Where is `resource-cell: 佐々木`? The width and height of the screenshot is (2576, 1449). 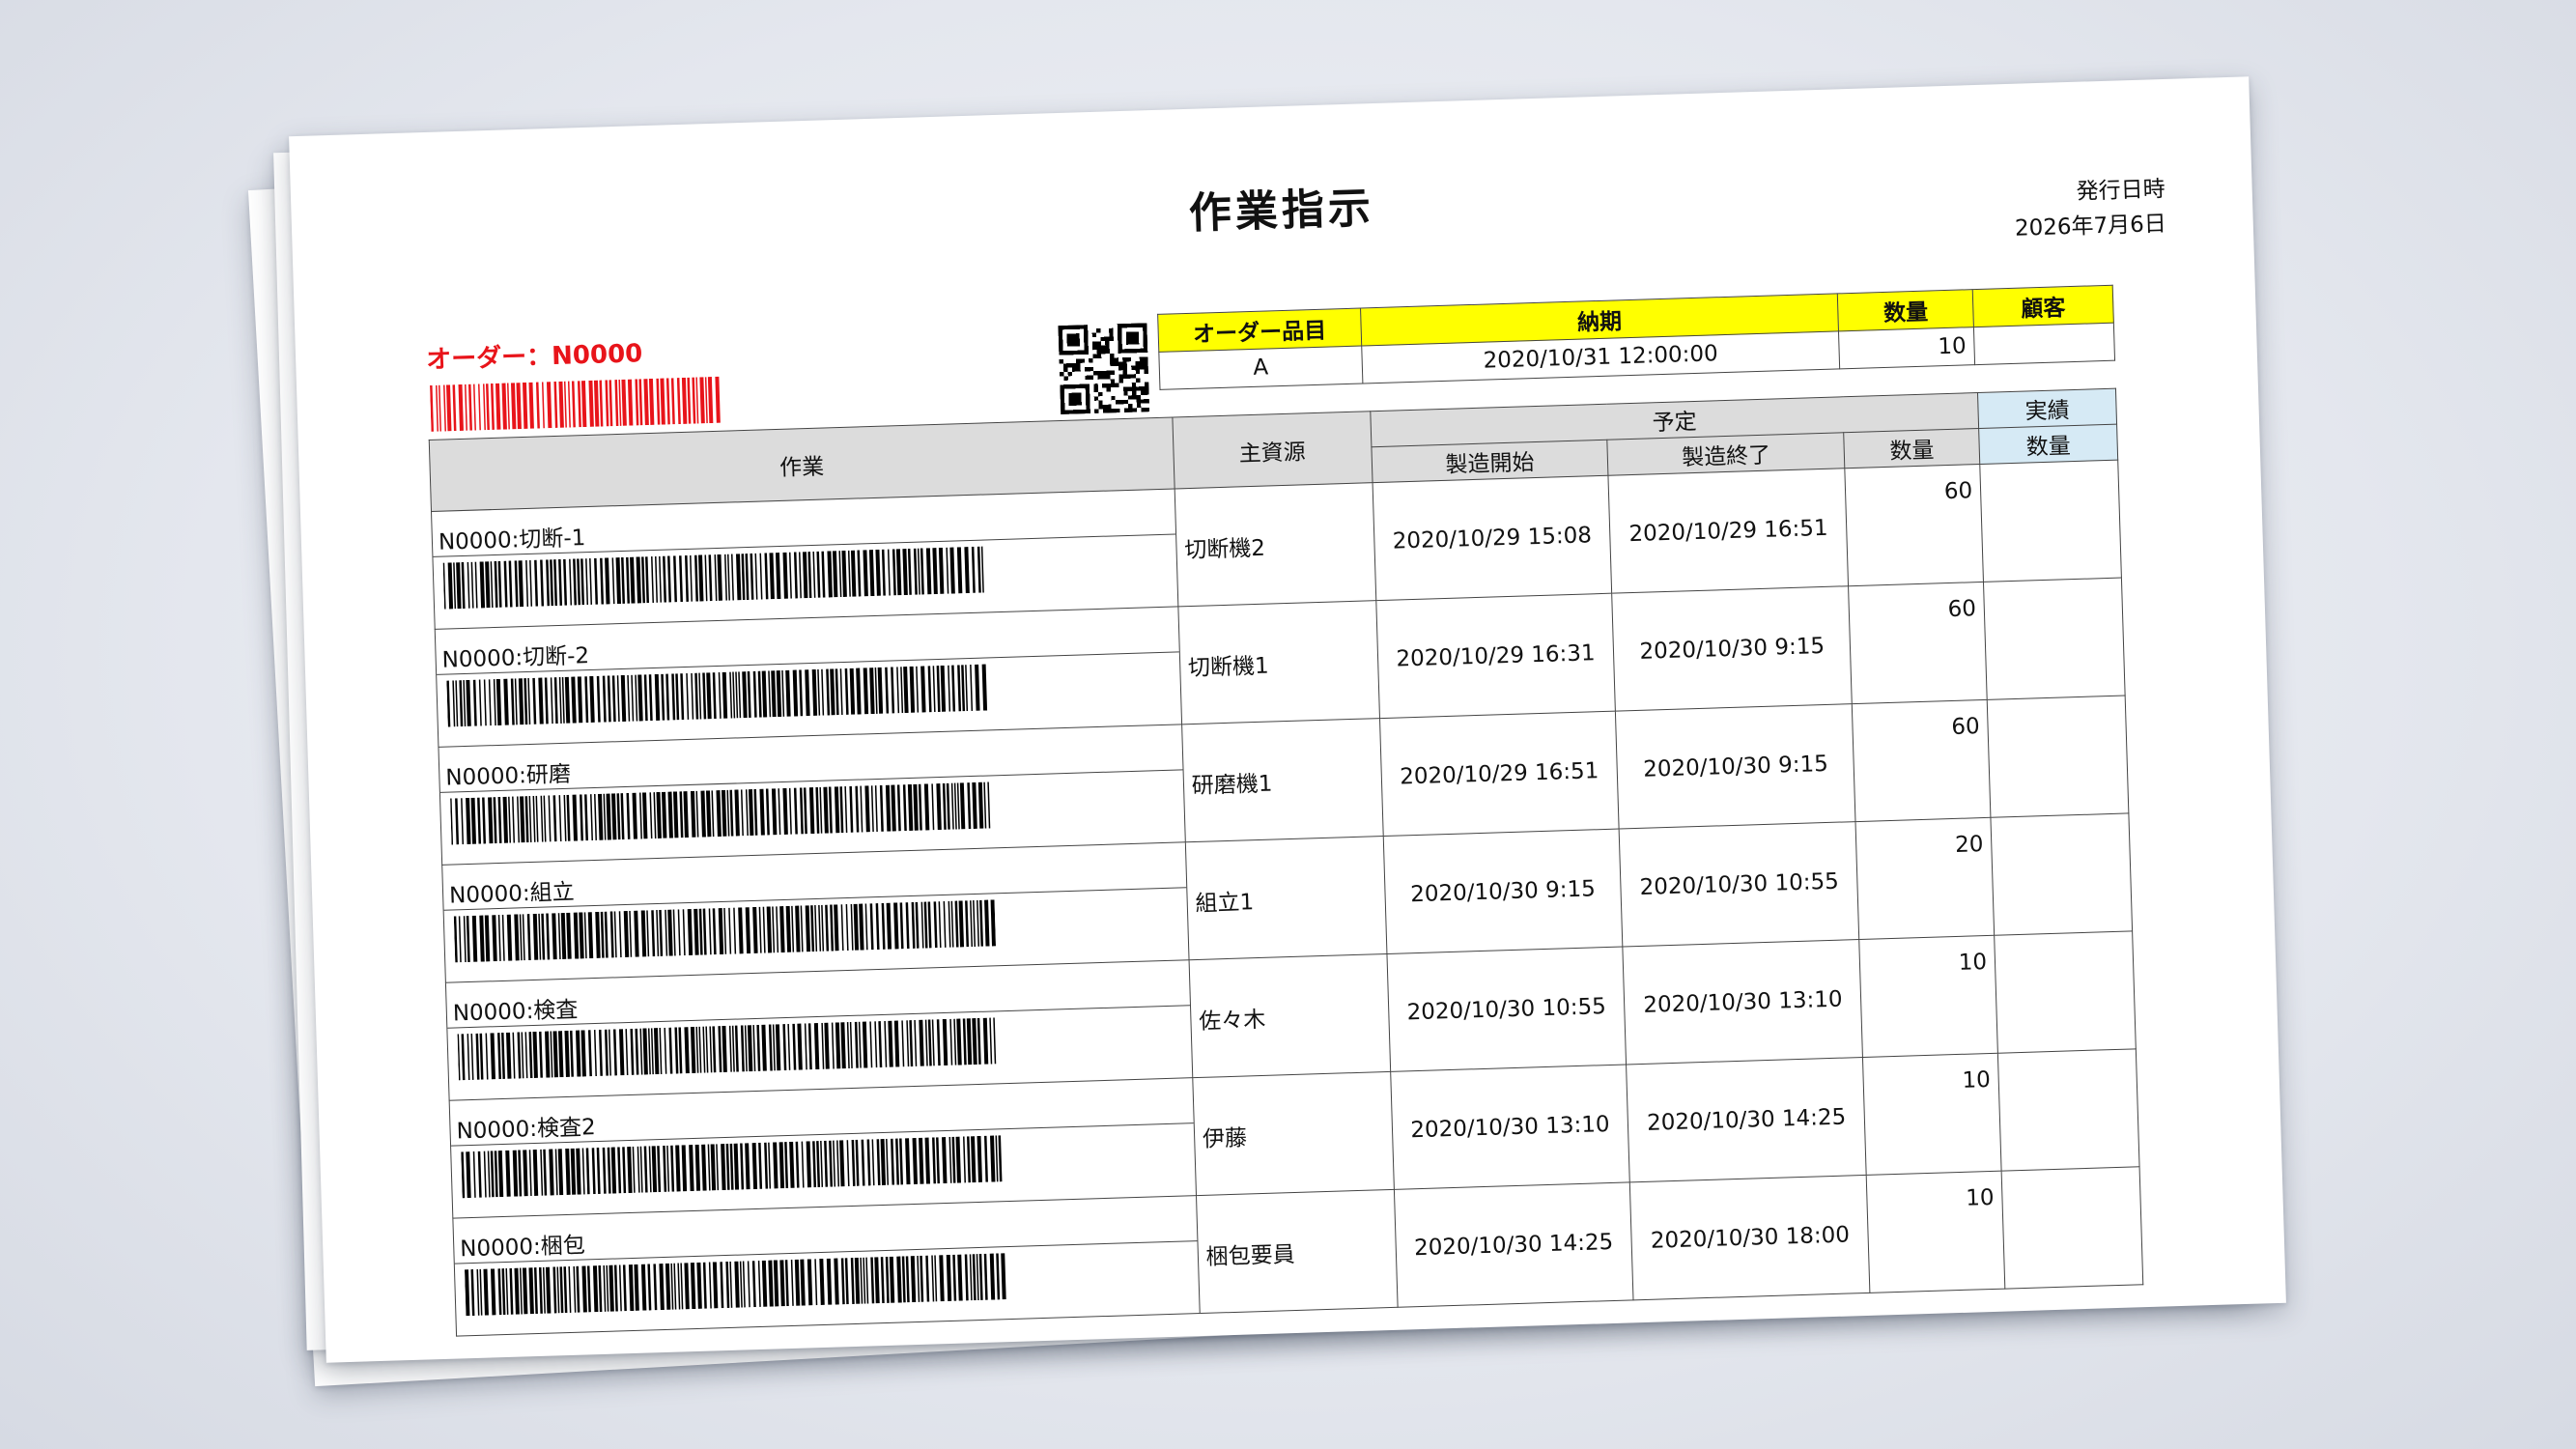
resource-cell: 佐々木 is located at coordinates (1289, 1015).